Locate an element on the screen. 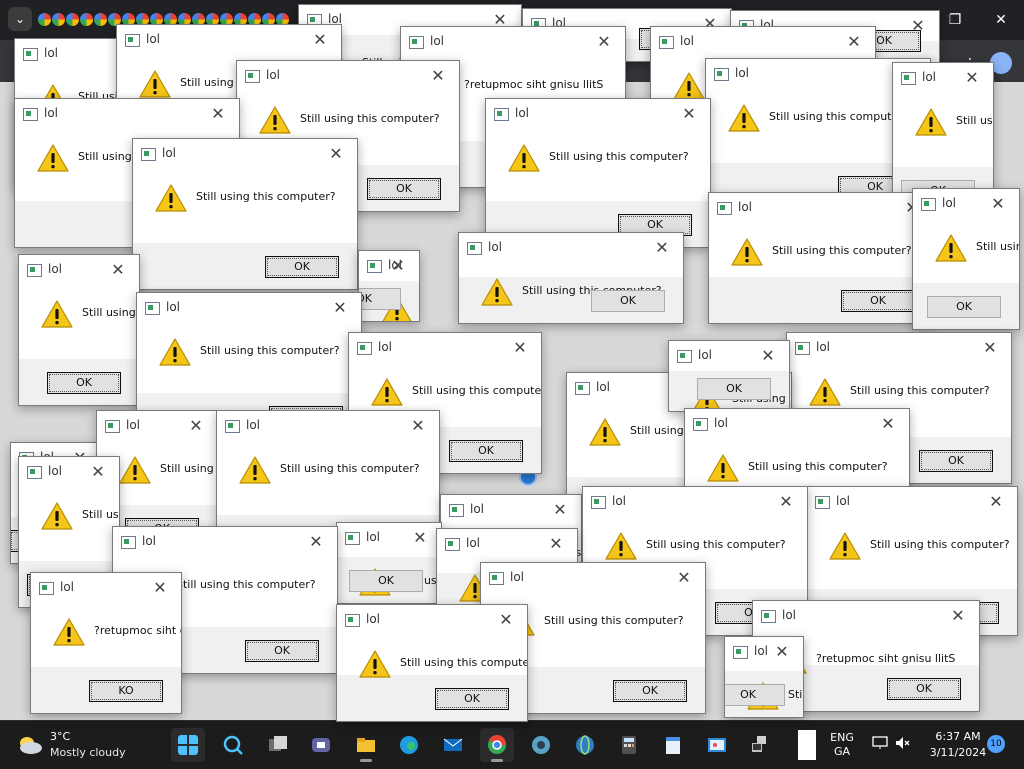 The width and height of the screenshot is (1024, 769). taskbar-app-notepad is located at coordinates (673, 745).